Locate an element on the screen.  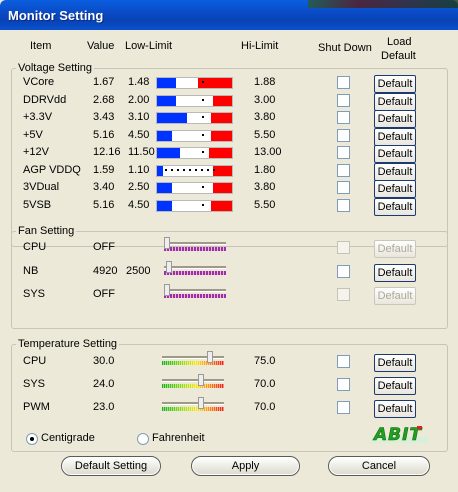
voltage-item-label: AGP VDDQ is located at coordinates (52, 169).